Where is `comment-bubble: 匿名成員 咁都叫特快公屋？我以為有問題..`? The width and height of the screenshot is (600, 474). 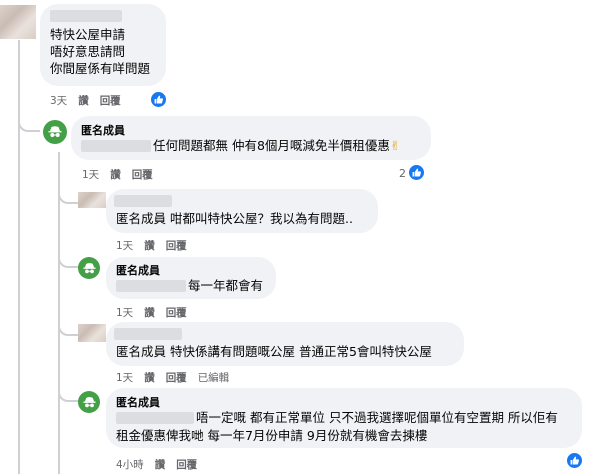 comment-bubble: 匿名成員 咁都叫特快公屋？我以為有問題.. is located at coordinates (242, 211).